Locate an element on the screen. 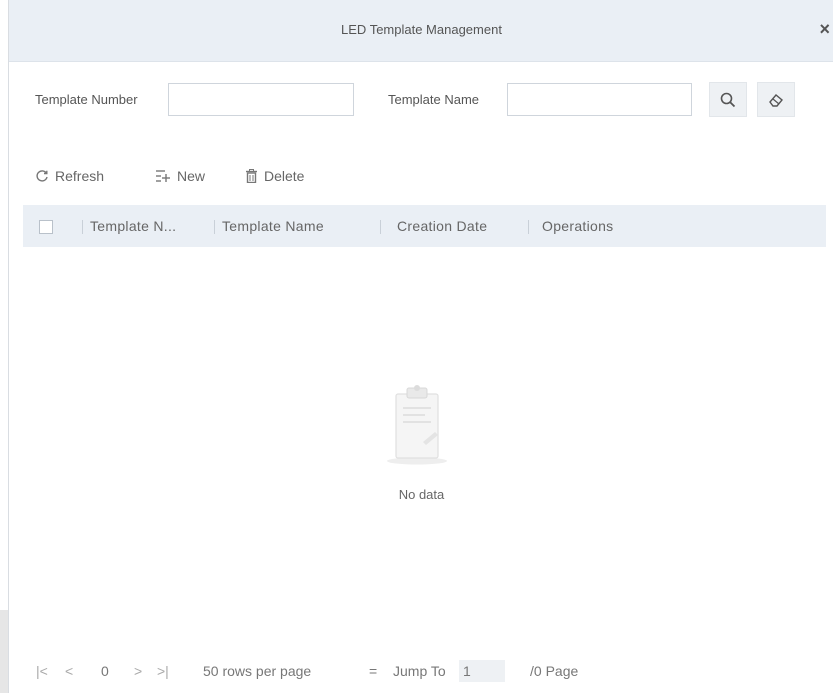 This screenshot has height=693, width=833. clear-button is located at coordinates (776, 99).